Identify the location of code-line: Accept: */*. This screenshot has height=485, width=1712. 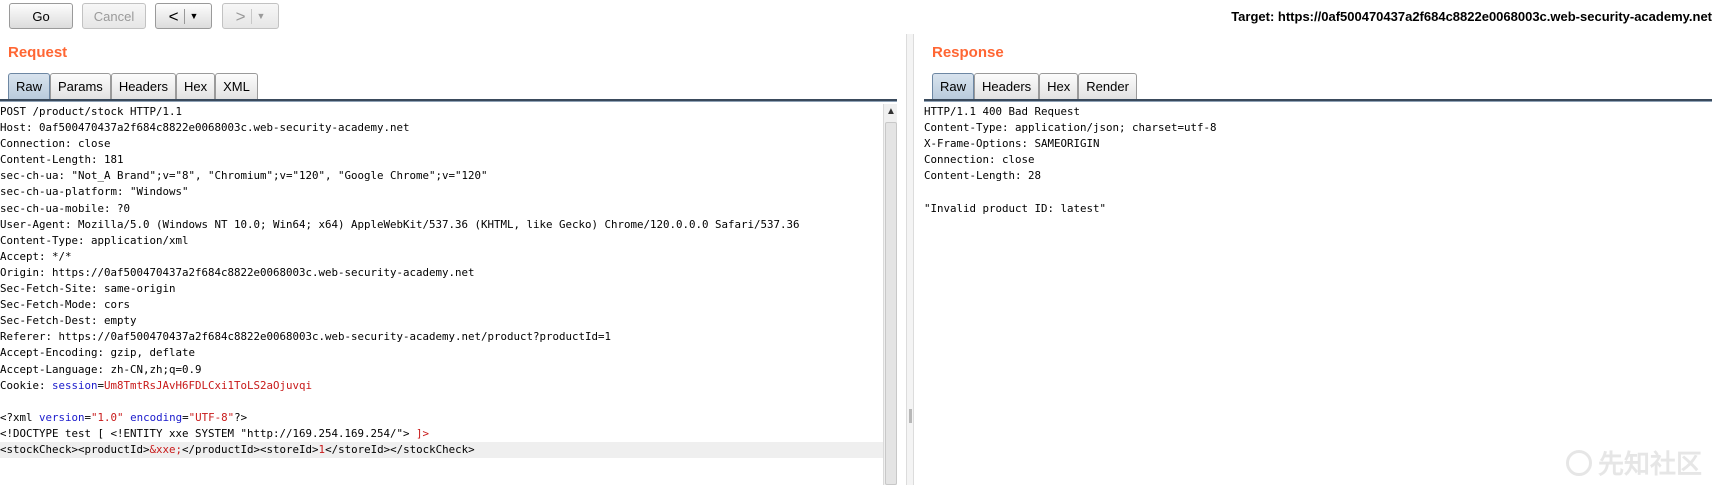
(441, 257).